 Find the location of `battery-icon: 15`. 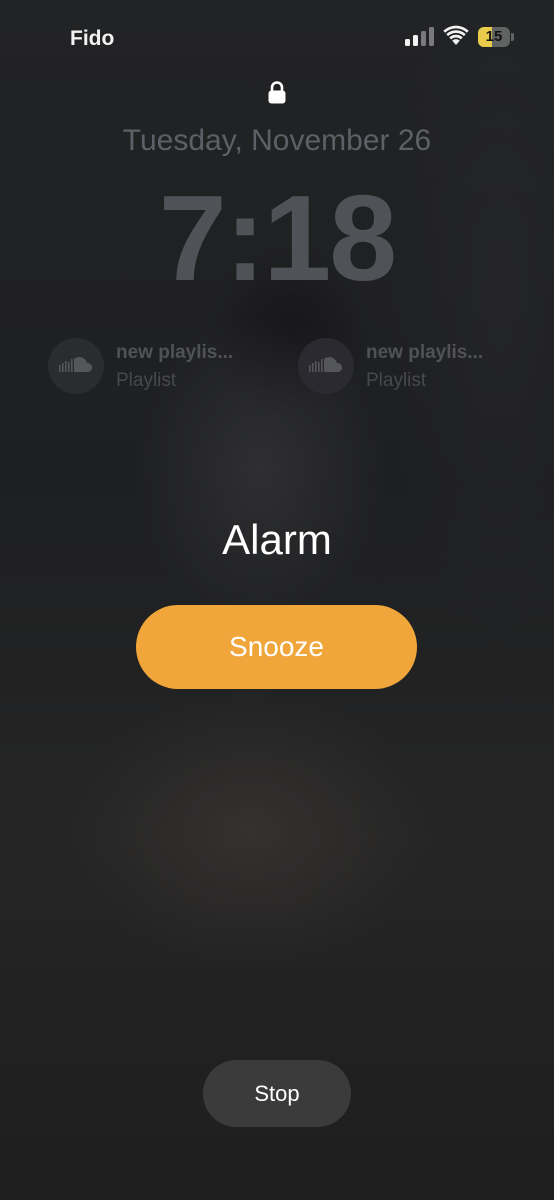

battery-icon: 15 is located at coordinates (496, 37).